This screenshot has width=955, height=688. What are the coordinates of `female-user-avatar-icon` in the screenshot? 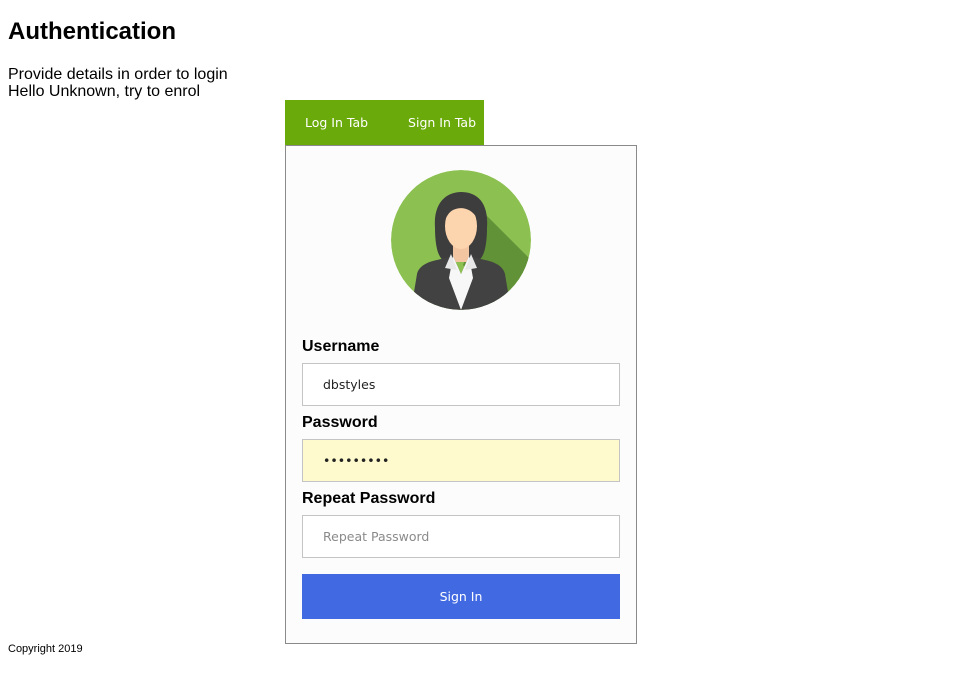 It's located at (461, 240).